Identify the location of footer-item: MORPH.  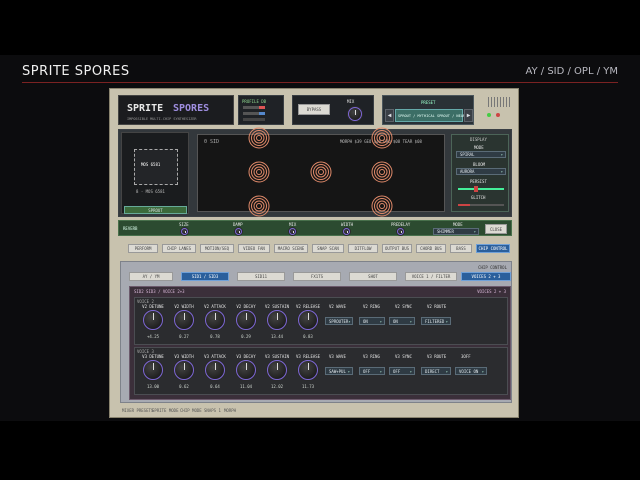
(230, 410).